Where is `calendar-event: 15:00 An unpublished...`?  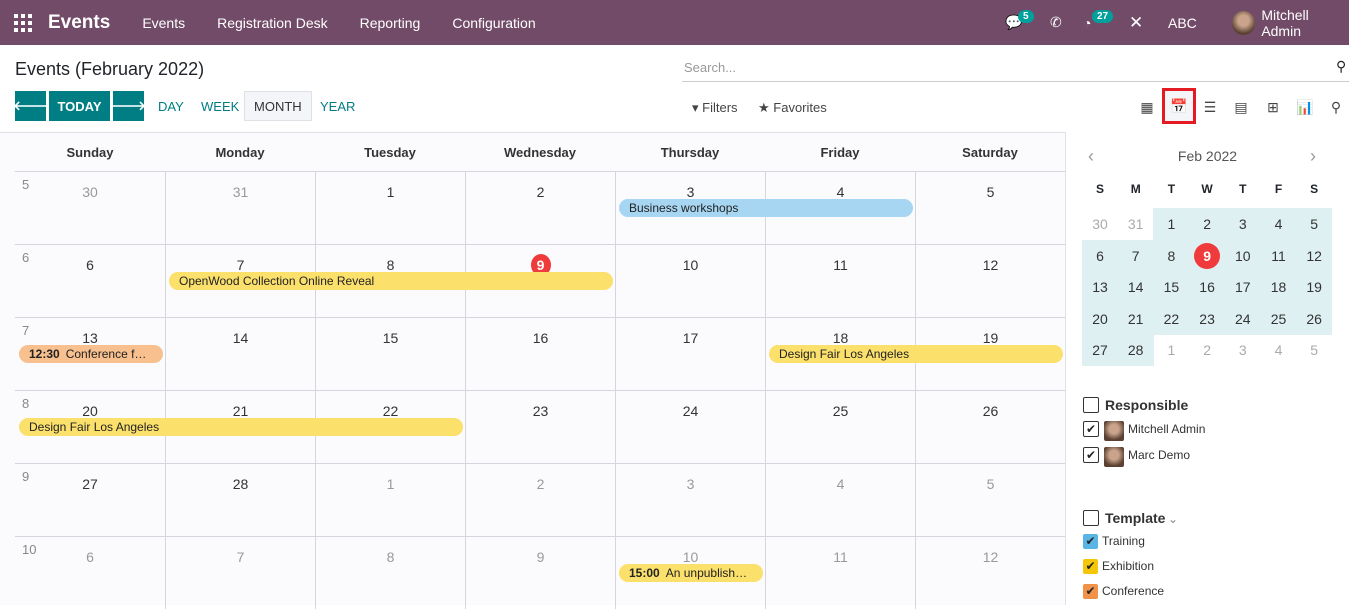 calendar-event: 15:00 An unpublished... is located at coordinates (691, 573).